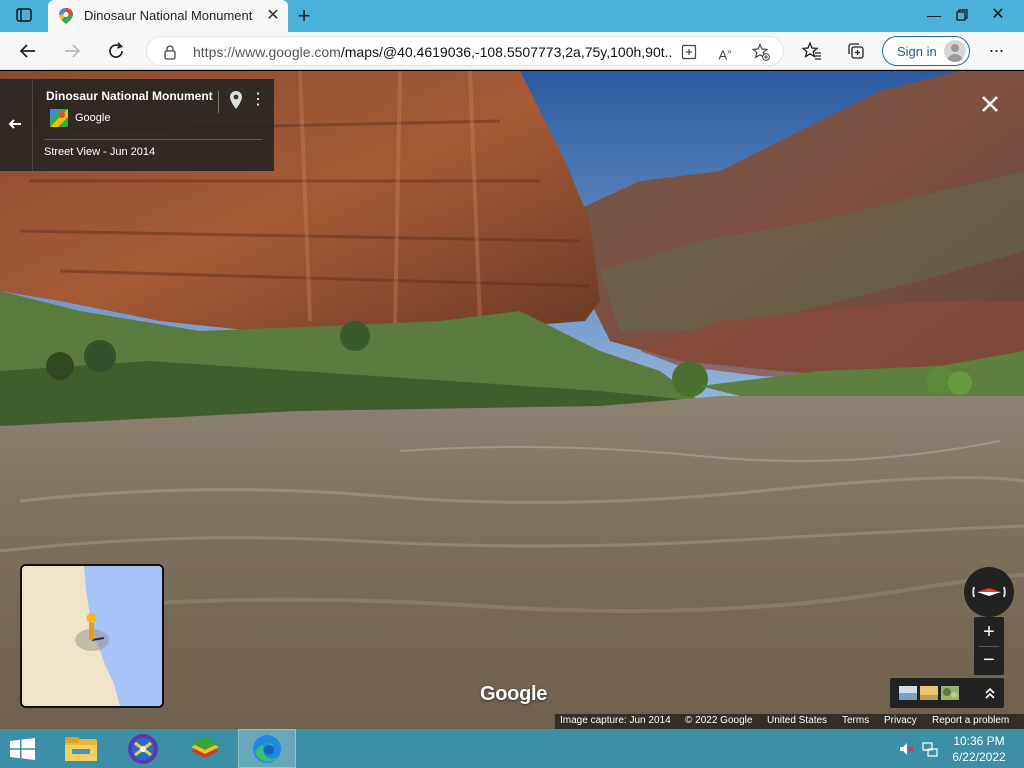 The height and width of the screenshot is (768, 1024). What do you see at coordinates (689, 52) in the screenshot?
I see `app-available-icon` at bounding box center [689, 52].